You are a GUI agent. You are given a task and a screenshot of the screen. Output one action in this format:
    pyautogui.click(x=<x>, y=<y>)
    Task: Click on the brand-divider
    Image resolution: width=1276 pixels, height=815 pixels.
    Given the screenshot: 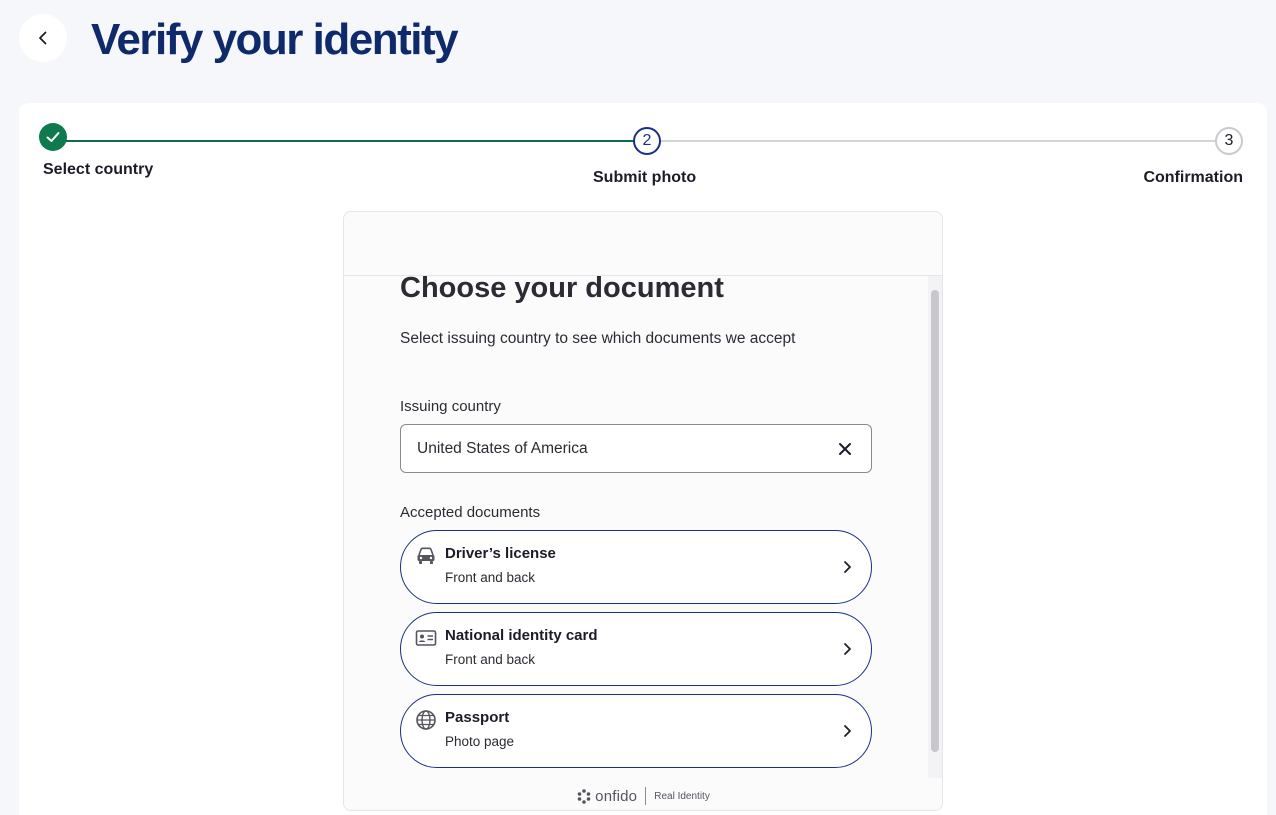 What is the action you would take?
    pyautogui.click(x=646, y=796)
    